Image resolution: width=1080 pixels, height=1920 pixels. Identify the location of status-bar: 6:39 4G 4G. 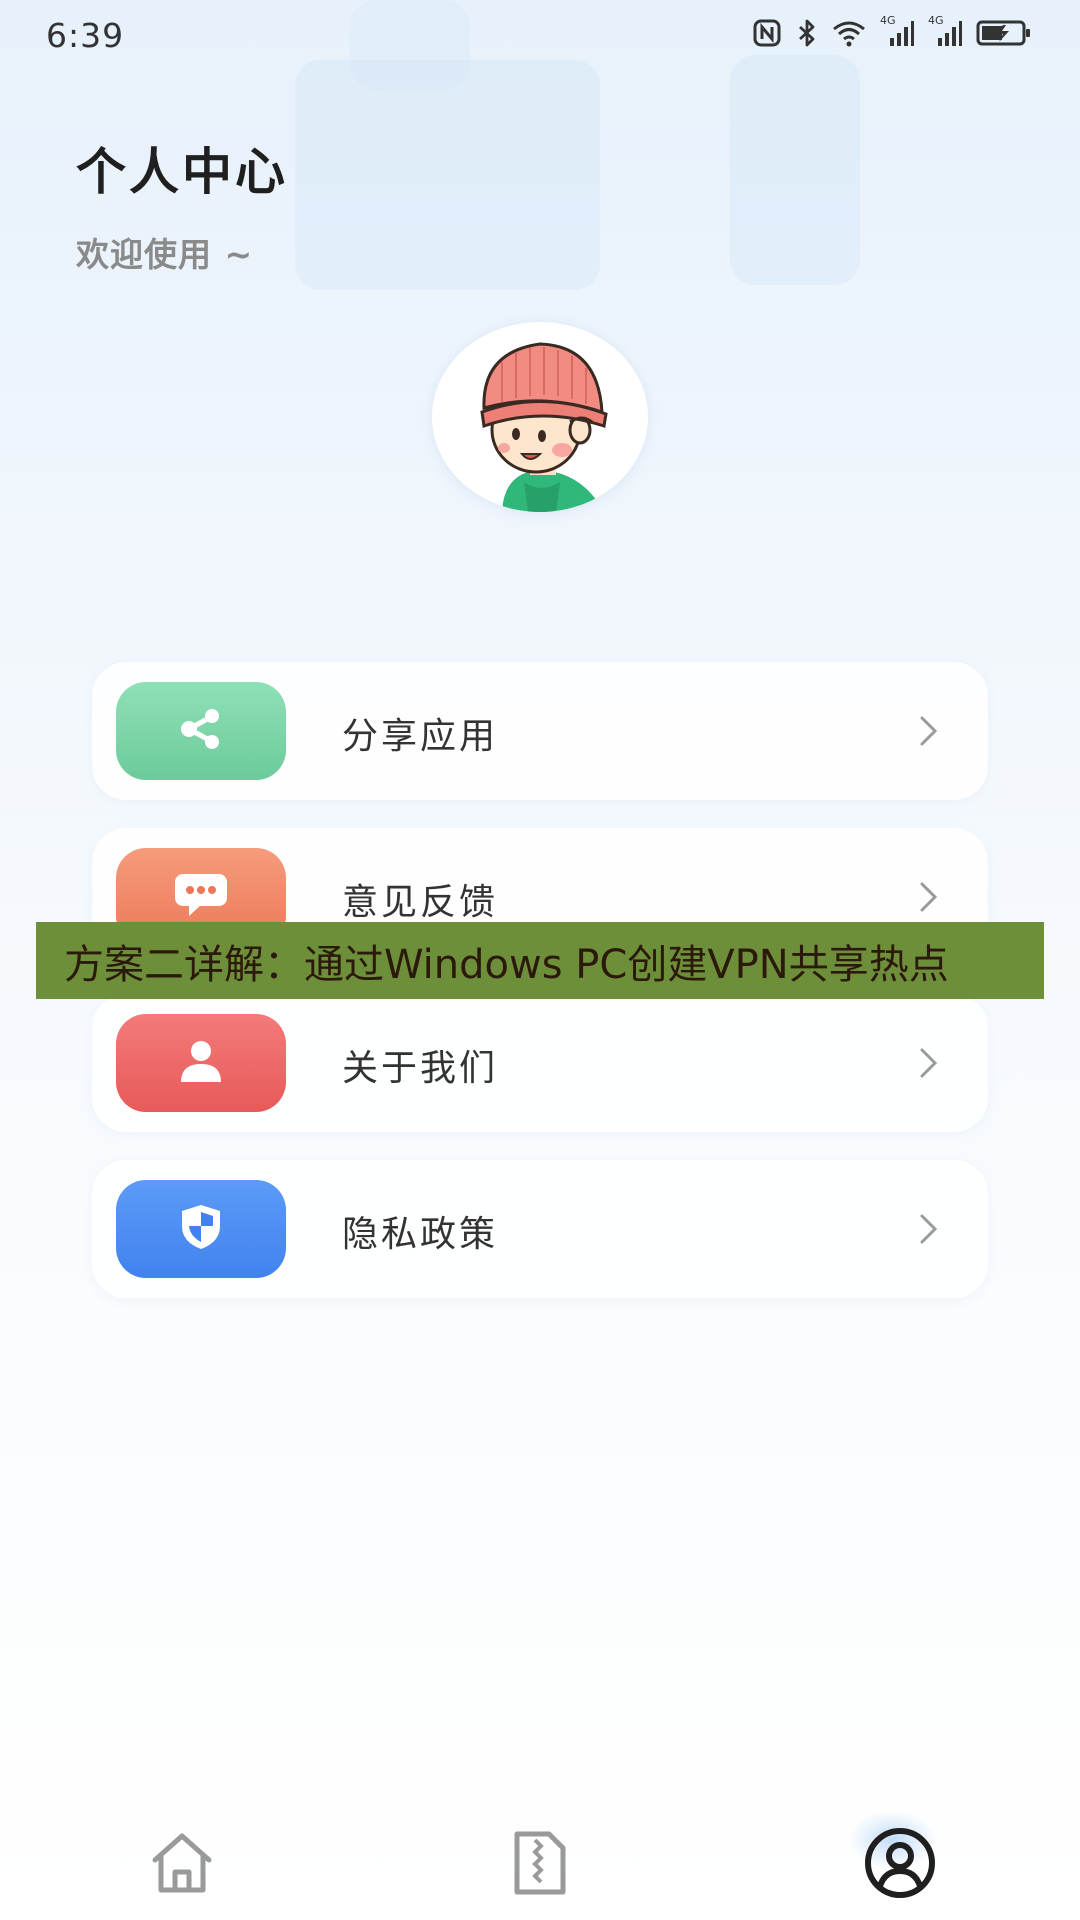
(540, 40).